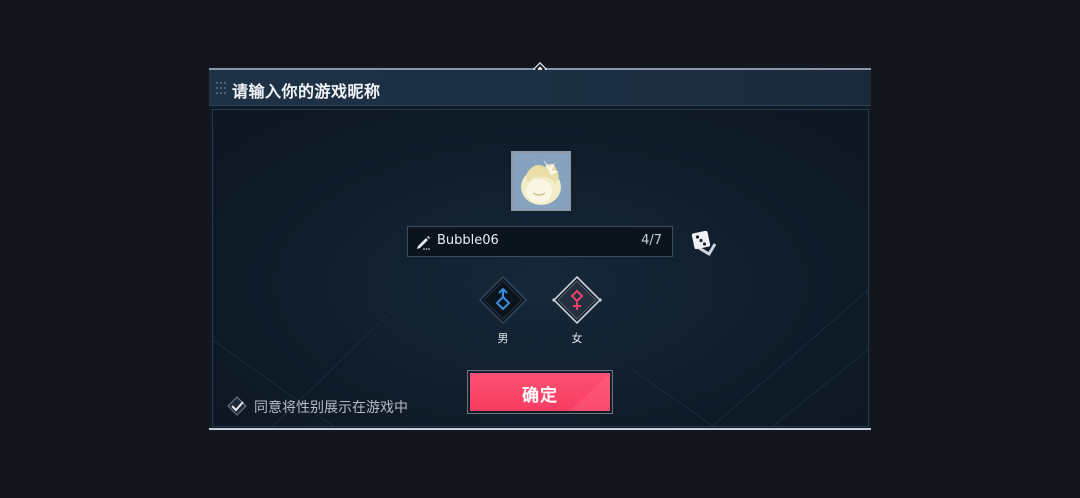  Describe the element at coordinates (577, 338) in the screenshot. I see `gender-label-female: 女` at that location.